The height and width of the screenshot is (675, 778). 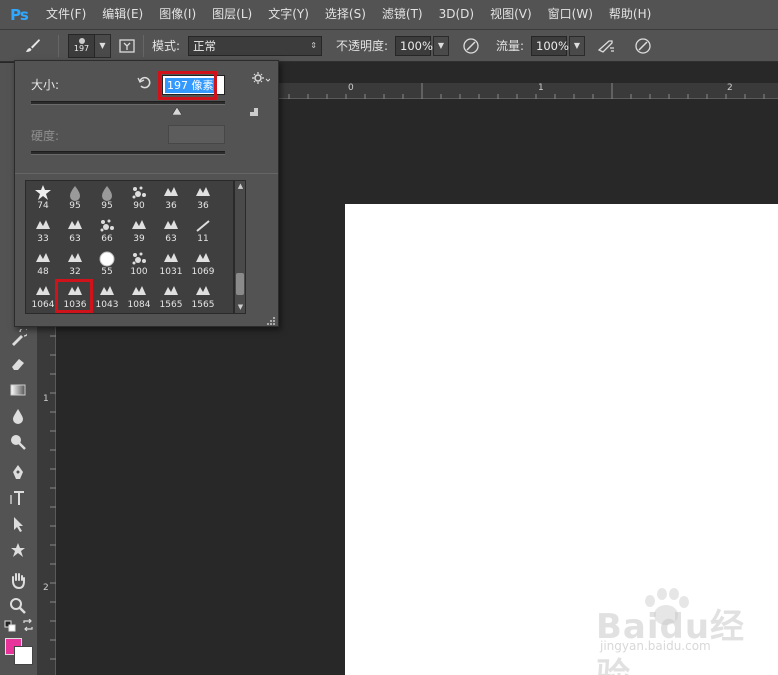 I want to click on brush-preset-11: 11, so click(x=203, y=231).